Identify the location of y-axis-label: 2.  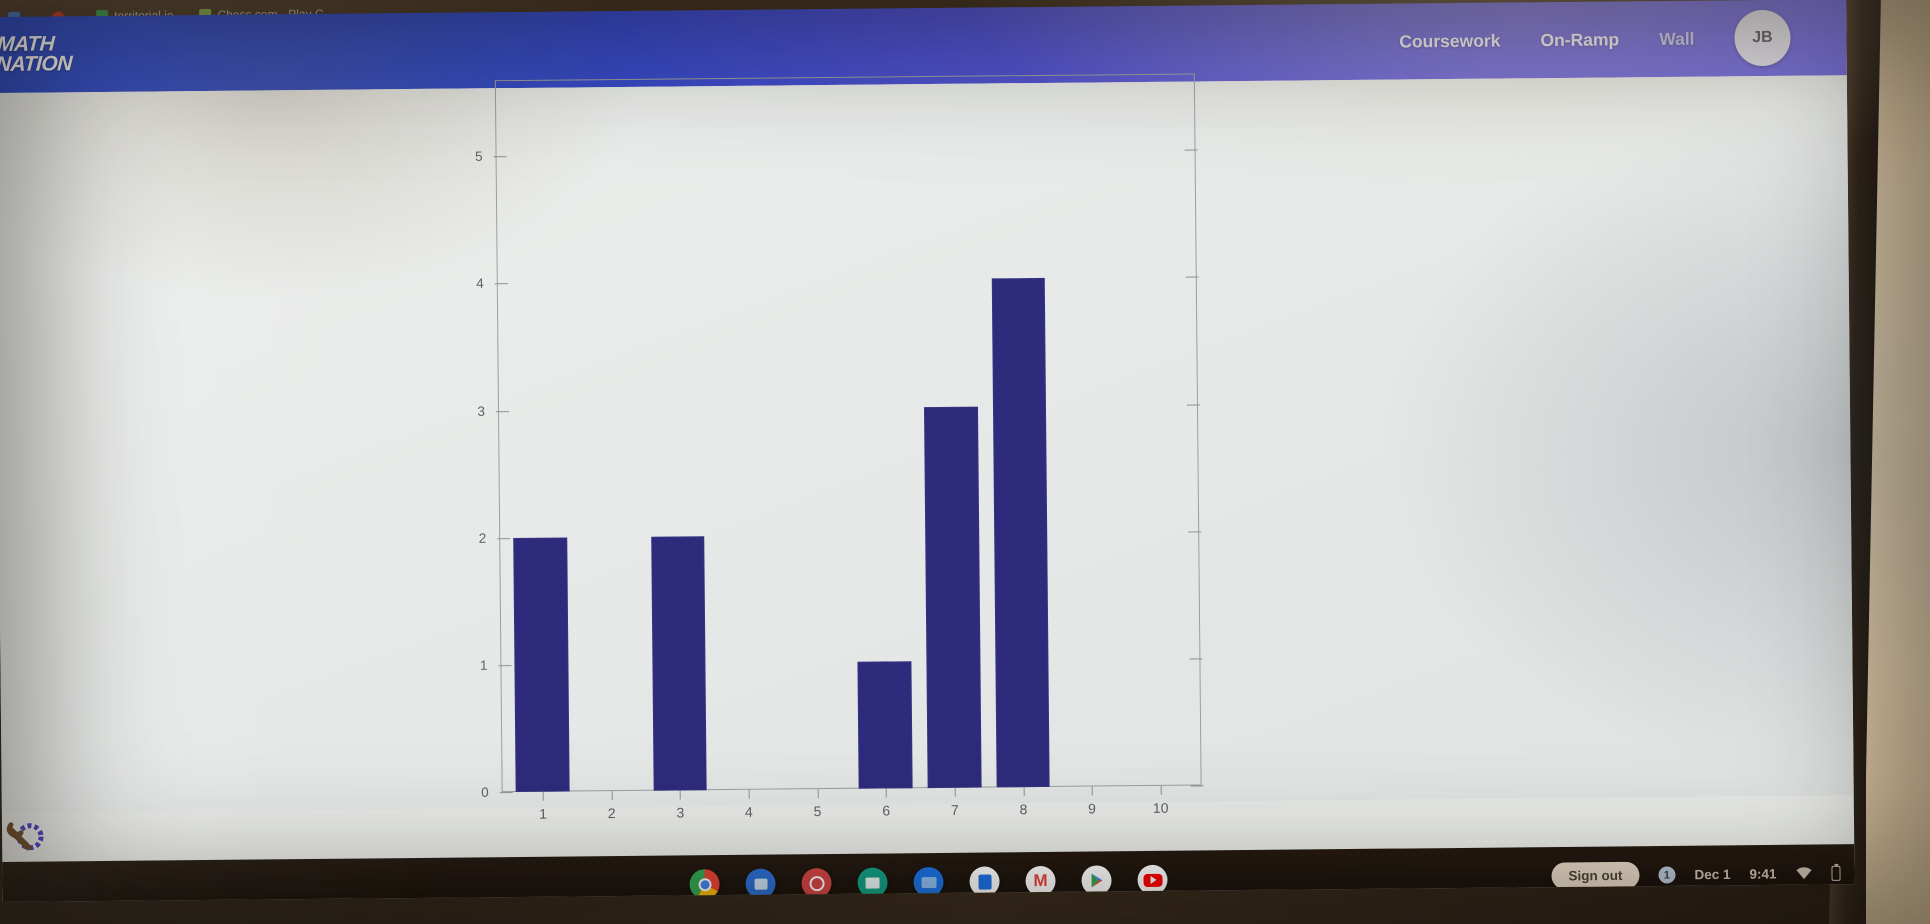
(482, 538).